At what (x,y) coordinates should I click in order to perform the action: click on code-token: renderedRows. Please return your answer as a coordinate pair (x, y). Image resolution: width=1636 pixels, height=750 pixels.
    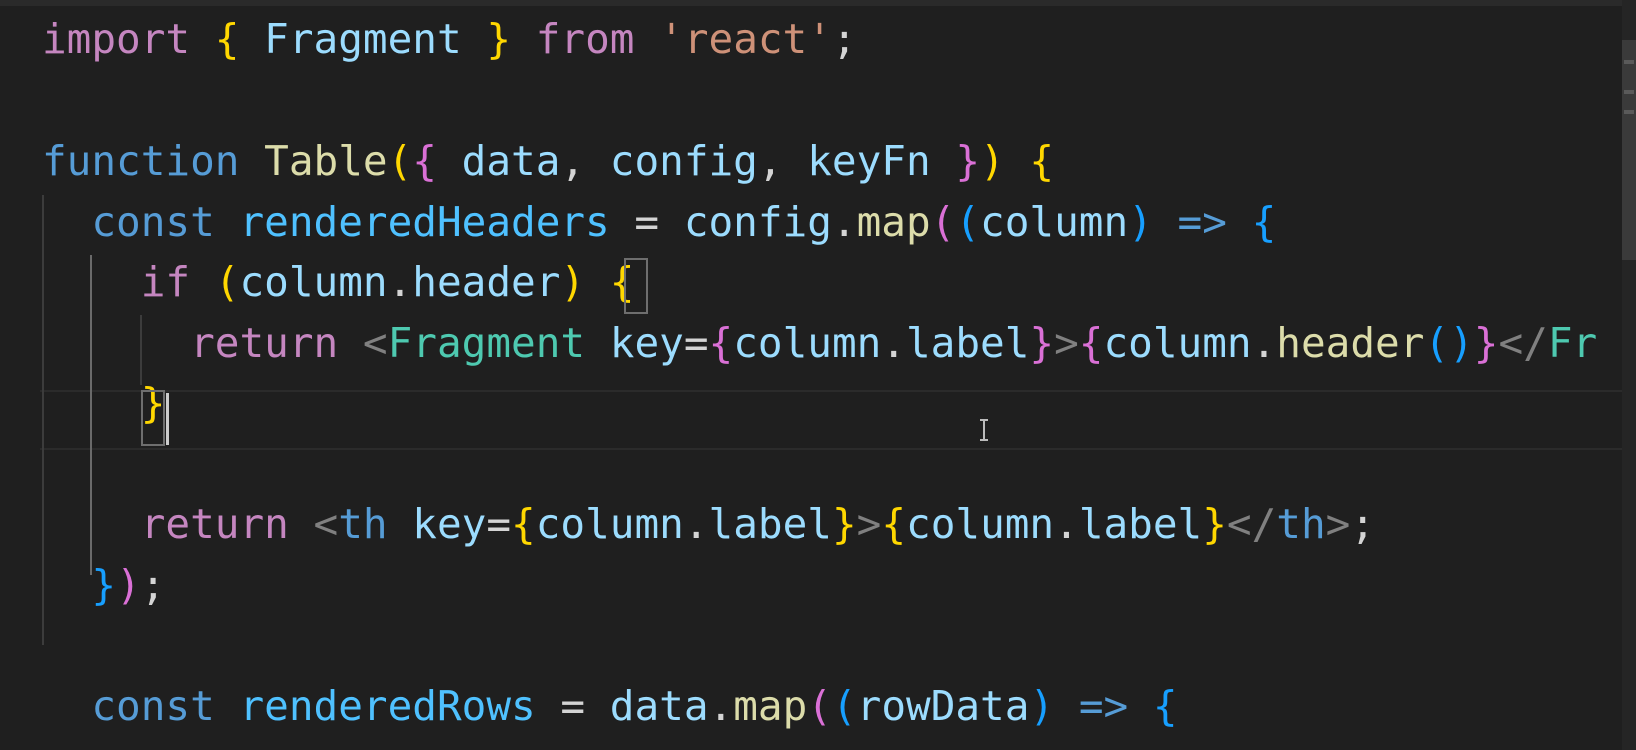
    Looking at the image, I should click on (387, 706).